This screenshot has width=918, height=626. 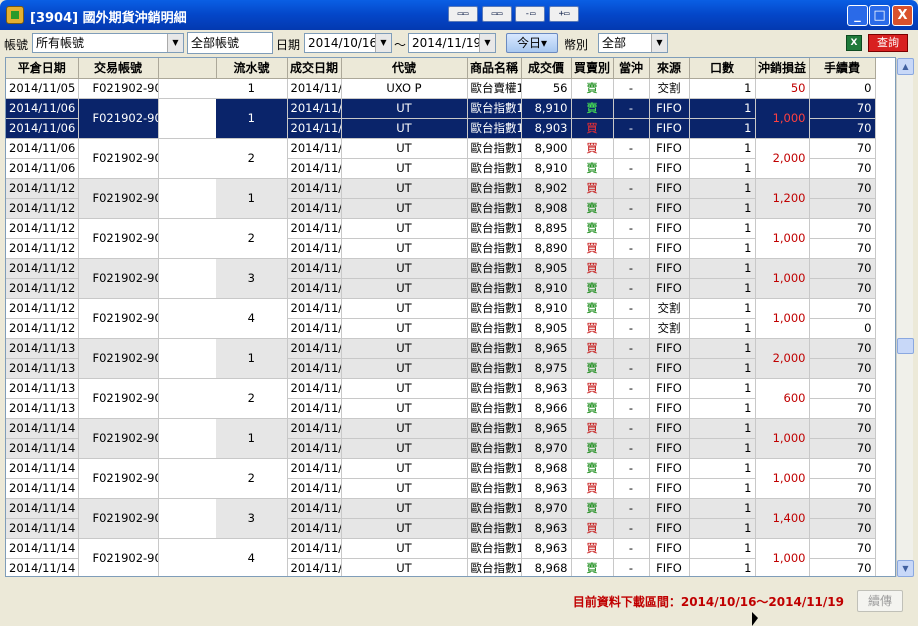 I want to click on today-button: 今日▾, so click(x=532, y=43).